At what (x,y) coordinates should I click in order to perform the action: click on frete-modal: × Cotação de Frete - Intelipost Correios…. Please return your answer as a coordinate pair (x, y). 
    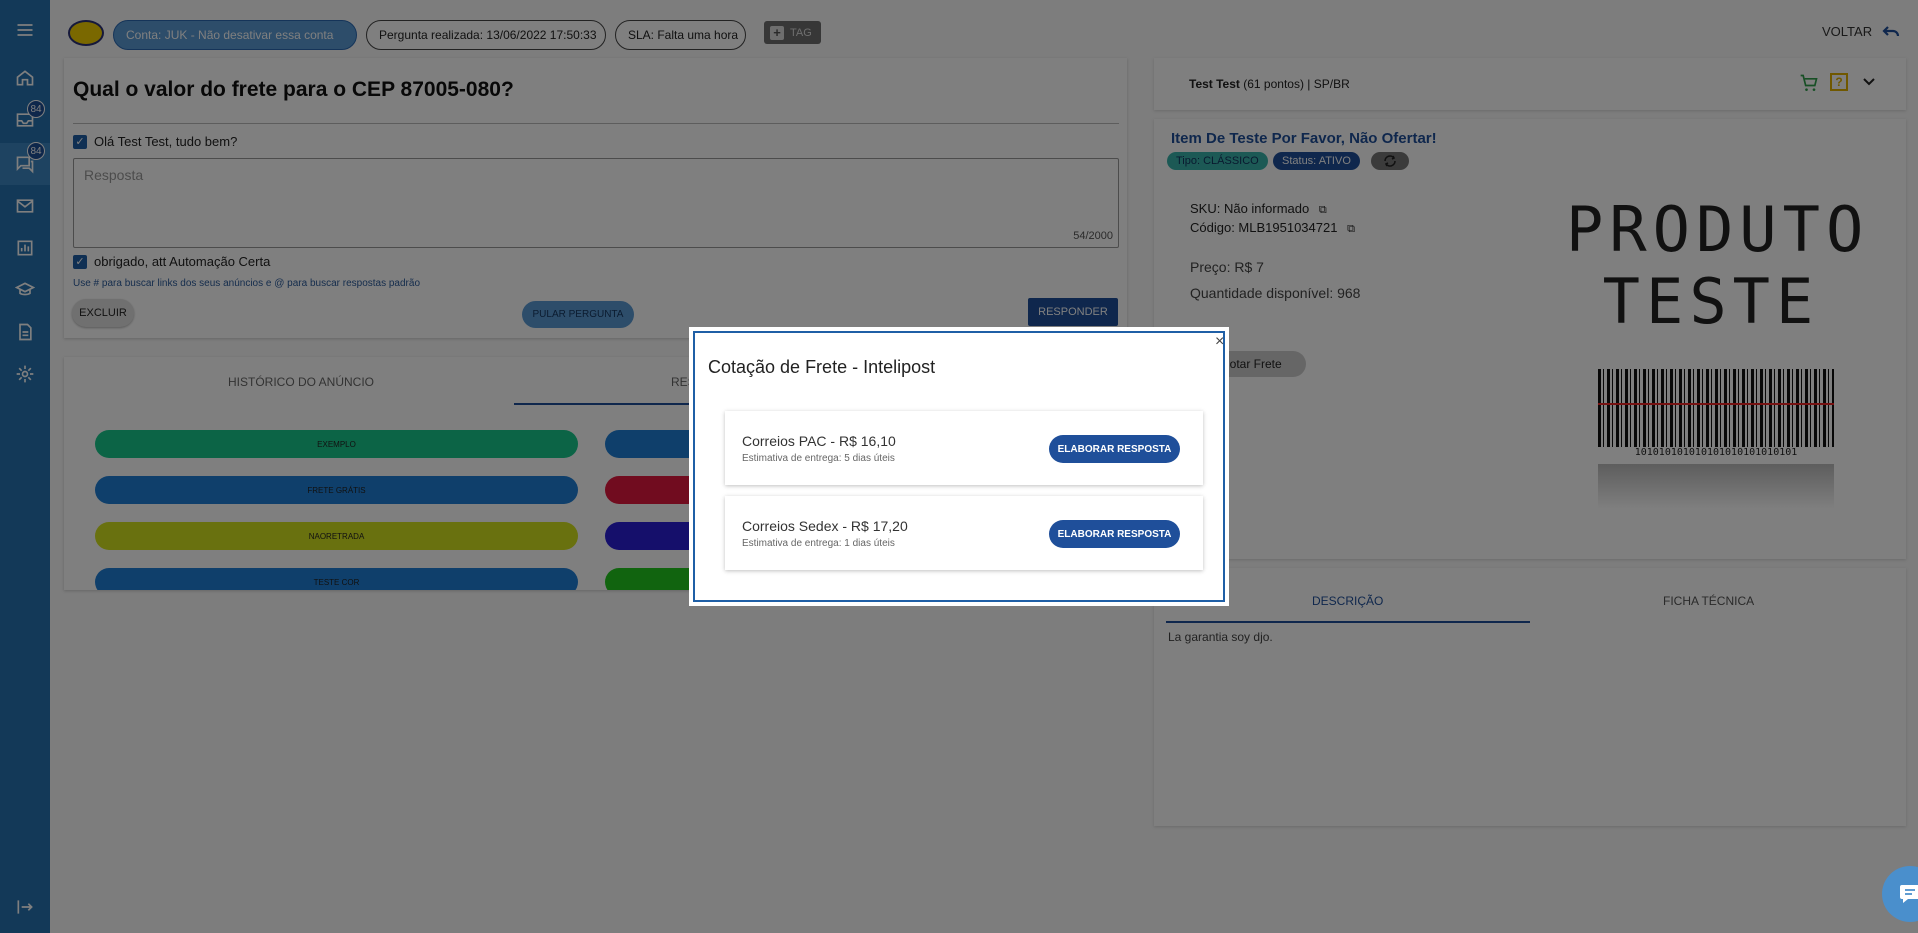
    Looking at the image, I should click on (959, 466).